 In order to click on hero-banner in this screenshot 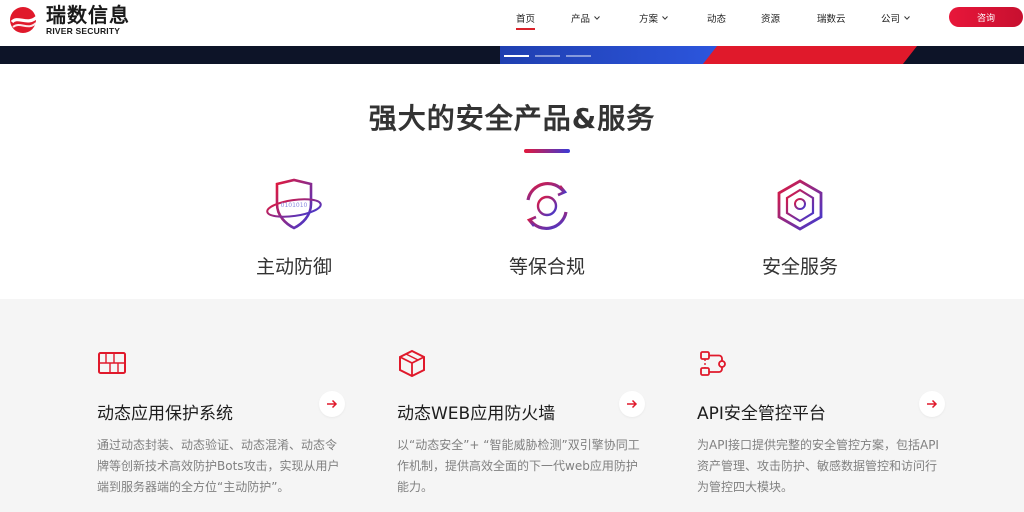, I will do `click(512, 55)`.